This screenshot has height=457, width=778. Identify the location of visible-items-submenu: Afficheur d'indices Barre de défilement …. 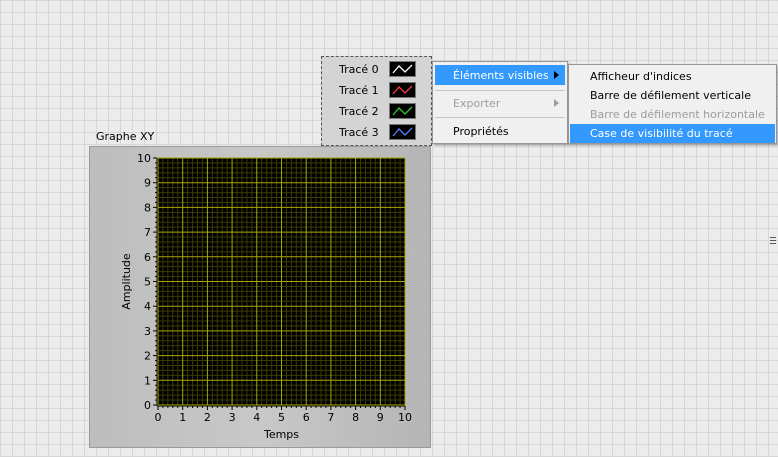
(672, 104).